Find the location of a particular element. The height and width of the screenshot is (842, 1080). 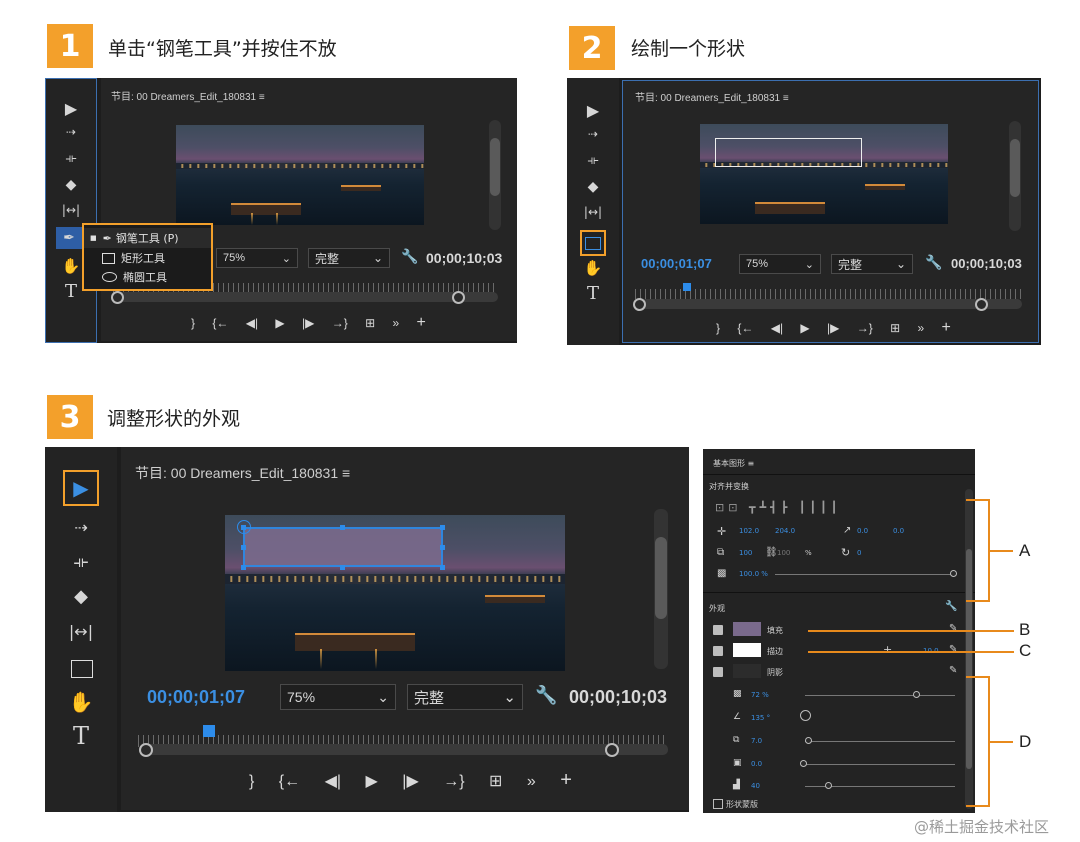

angle-dial is located at coordinates (805, 715).